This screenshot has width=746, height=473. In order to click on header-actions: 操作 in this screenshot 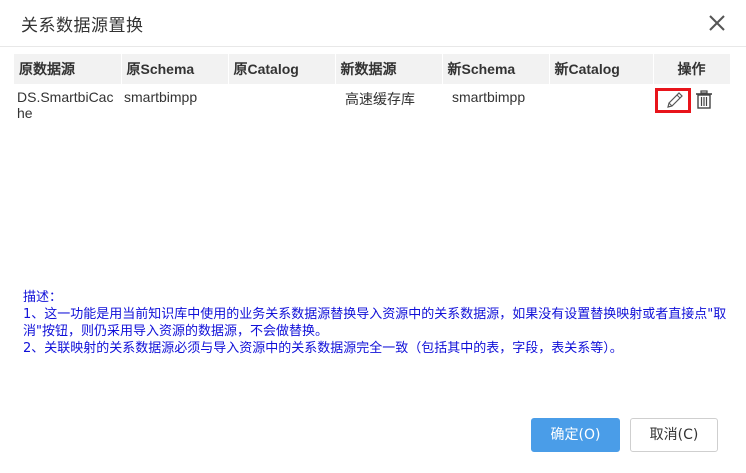, I will do `click(692, 69)`.